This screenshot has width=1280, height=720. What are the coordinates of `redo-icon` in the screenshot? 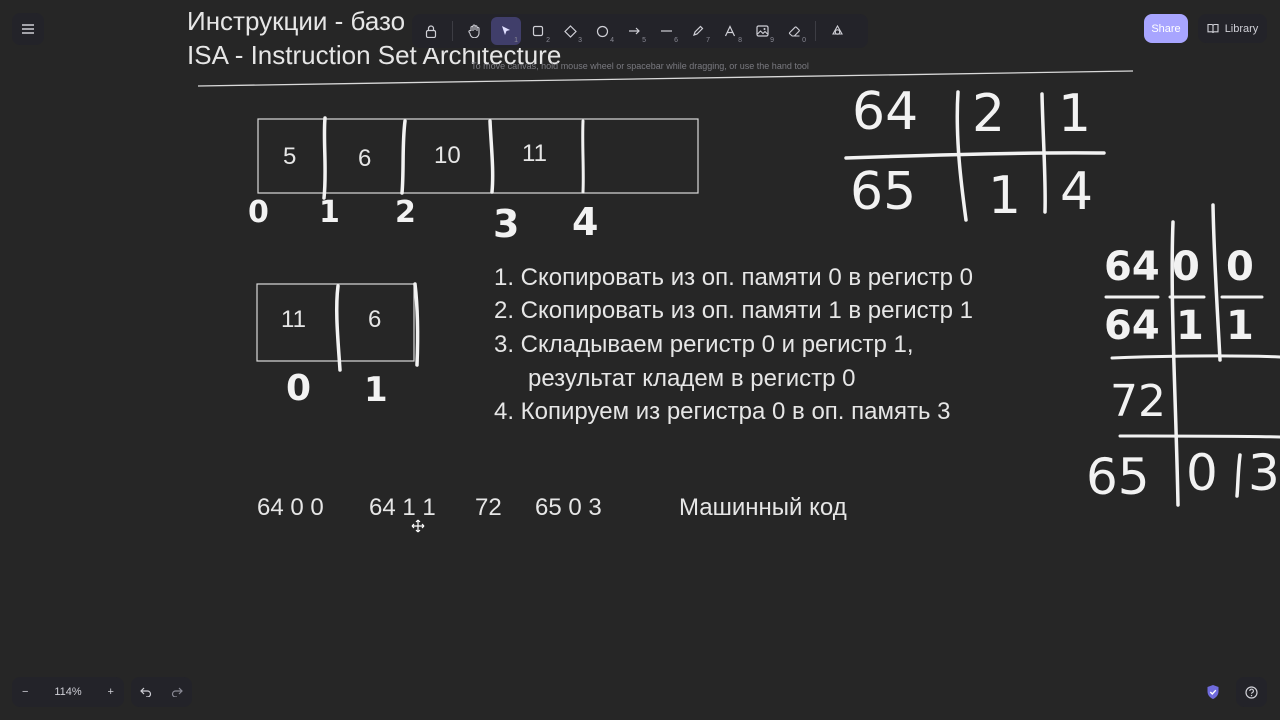 It's located at (177, 692).